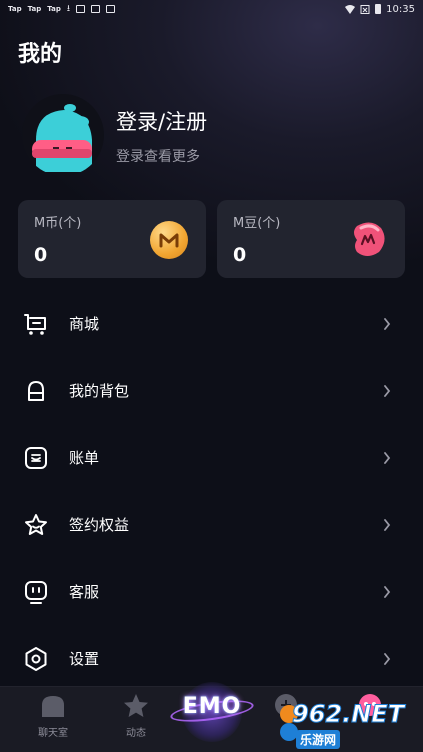 This screenshot has width=423, height=752. What do you see at coordinates (84, 592) in the screenshot?
I see `menu-label: 客服` at bounding box center [84, 592].